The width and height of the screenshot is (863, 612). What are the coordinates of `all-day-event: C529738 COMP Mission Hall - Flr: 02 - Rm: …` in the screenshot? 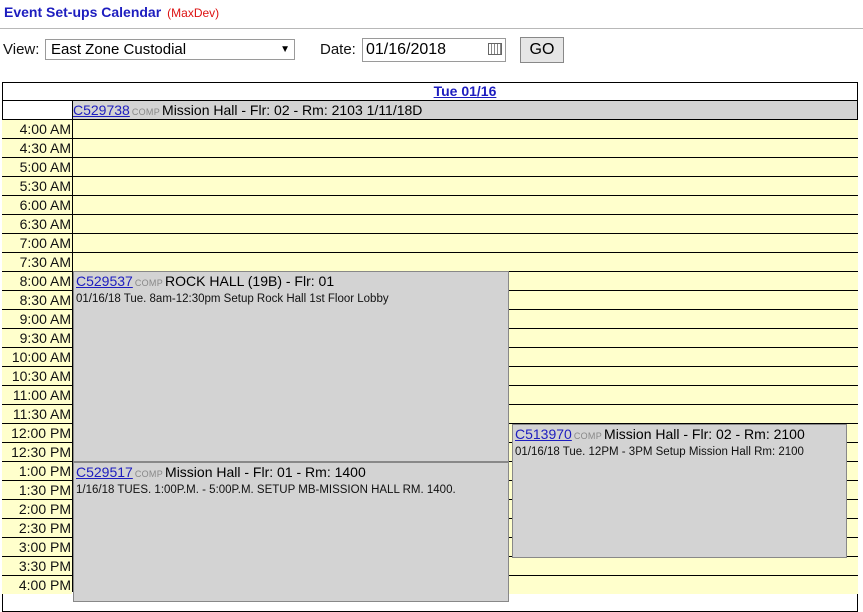 It's located at (465, 110).